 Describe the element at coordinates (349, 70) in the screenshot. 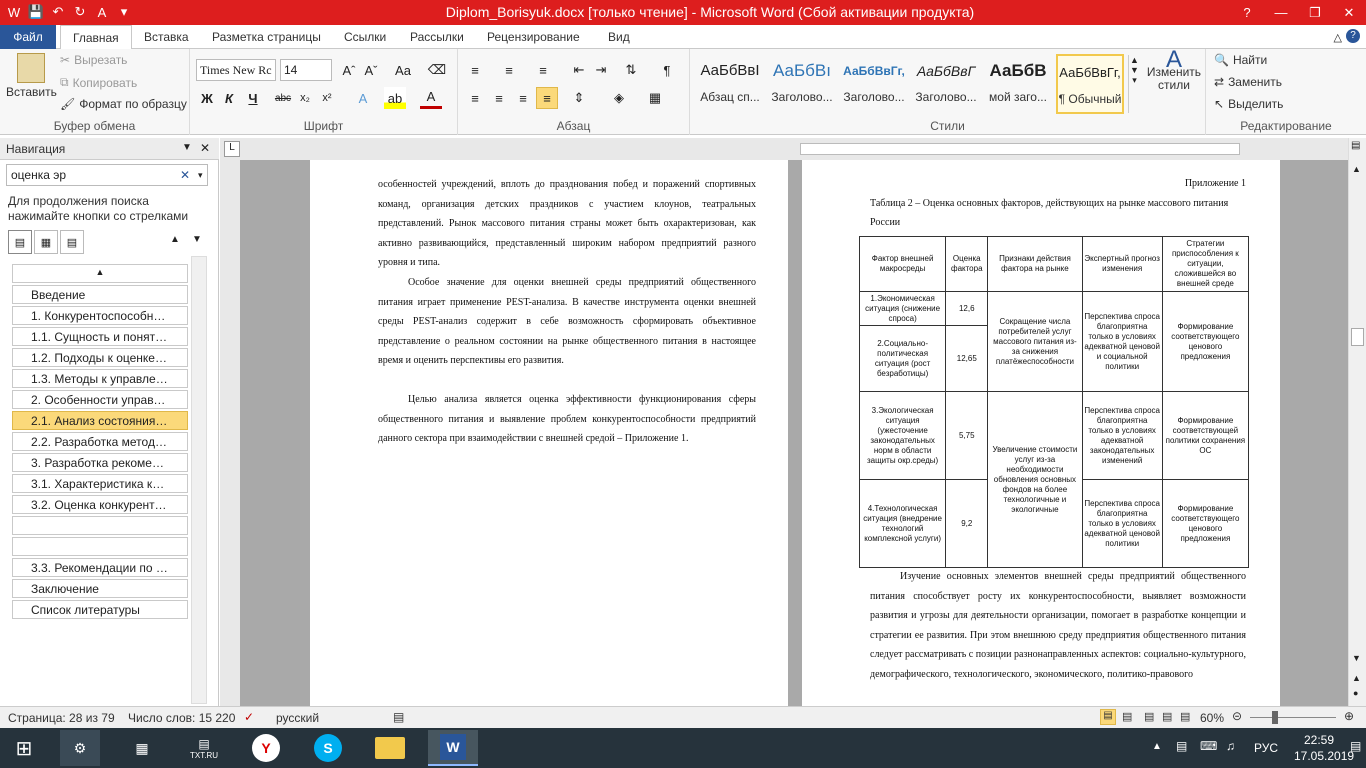

I see `grow-font-icon: Aˆ` at that location.